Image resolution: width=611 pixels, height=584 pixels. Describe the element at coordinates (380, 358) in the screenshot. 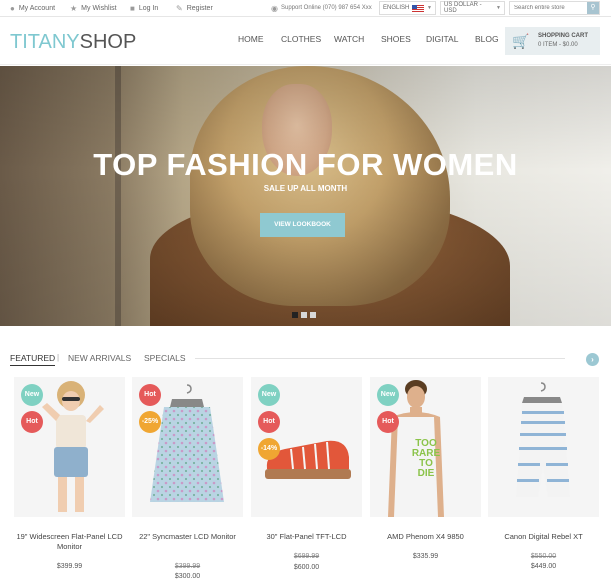

I see `tabs-divider` at that location.